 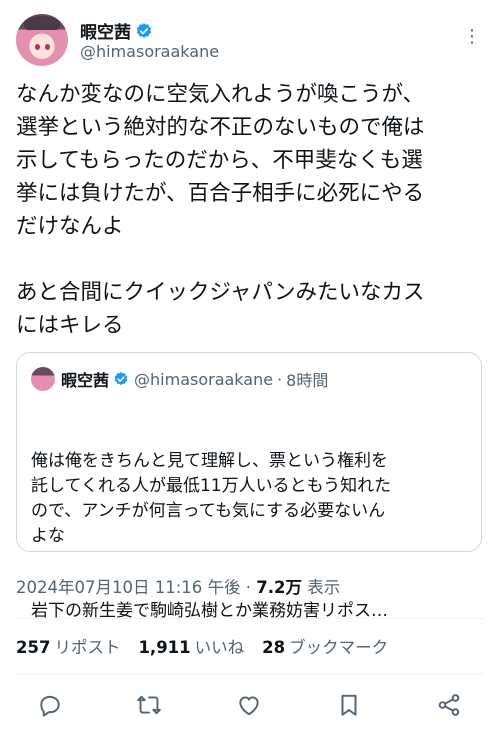 I want to click on bookmark-stat: 28 ブックマーク, so click(x=325, y=646).